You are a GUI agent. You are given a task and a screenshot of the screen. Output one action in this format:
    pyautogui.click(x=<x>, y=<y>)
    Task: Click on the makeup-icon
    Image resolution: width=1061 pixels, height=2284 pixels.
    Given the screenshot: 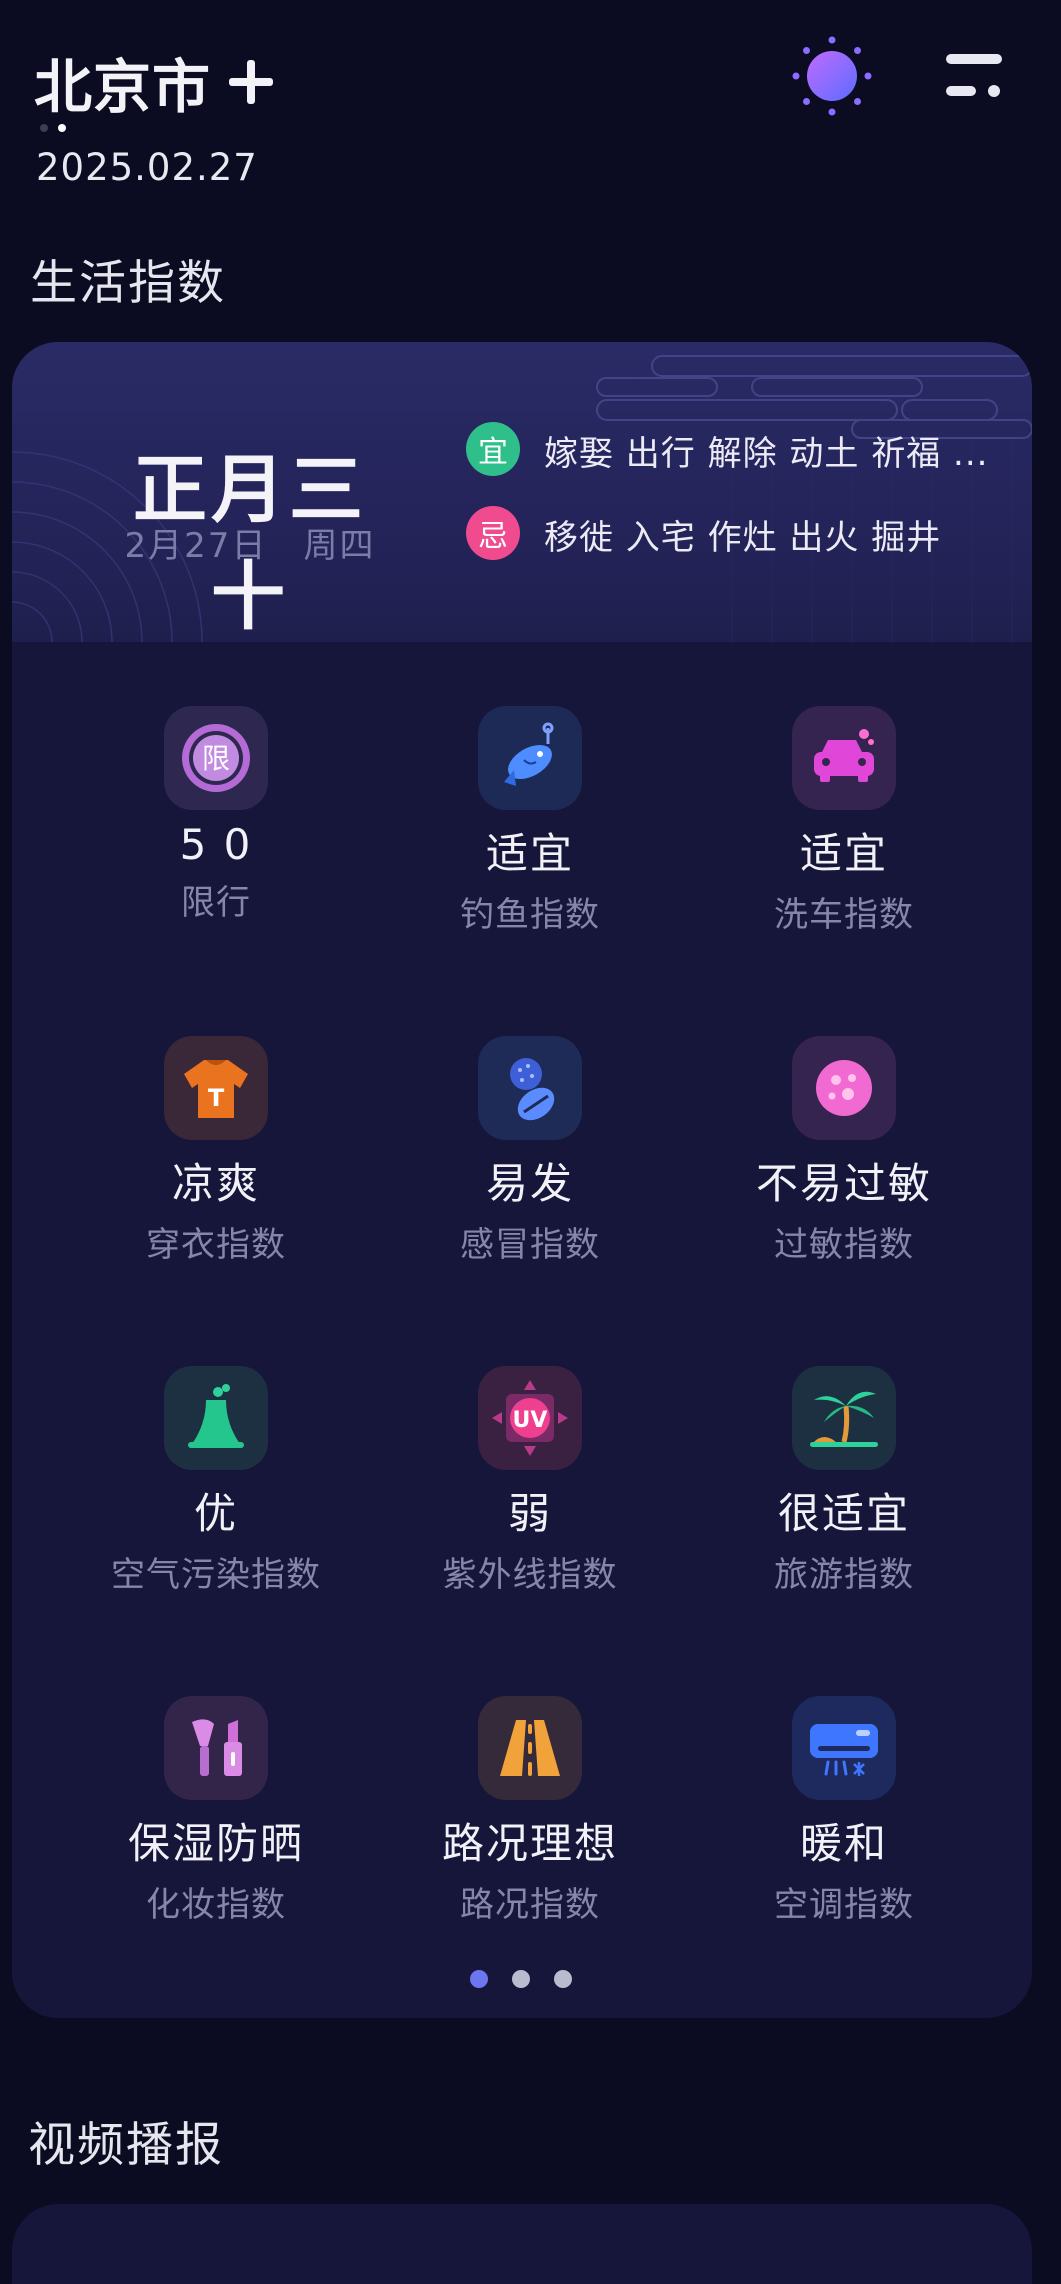 What is the action you would take?
    pyautogui.click(x=216, y=1748)
    